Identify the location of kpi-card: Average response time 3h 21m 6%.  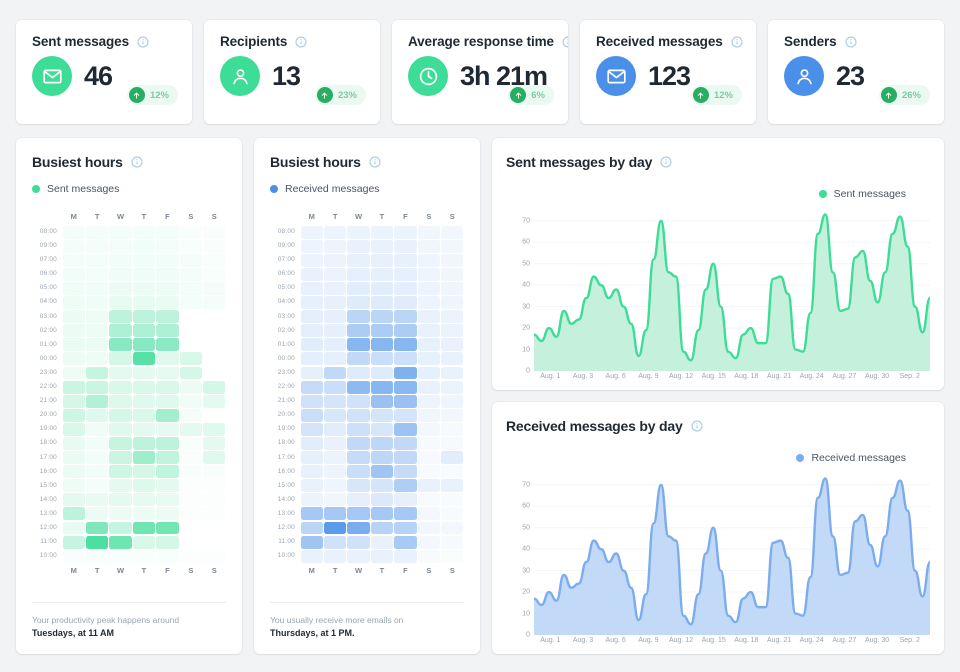
(480, 72).